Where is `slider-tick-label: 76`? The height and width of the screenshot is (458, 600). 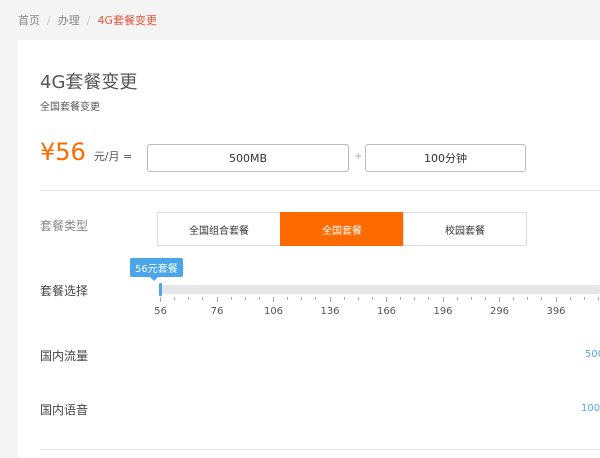 slider-tick-label: 76 is located at coordinates (217, 311).